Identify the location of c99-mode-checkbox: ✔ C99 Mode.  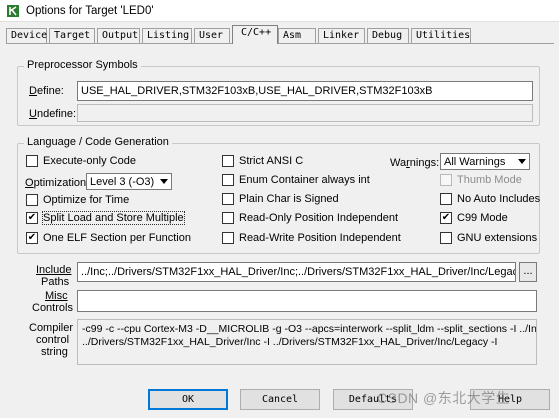
(474, 218).